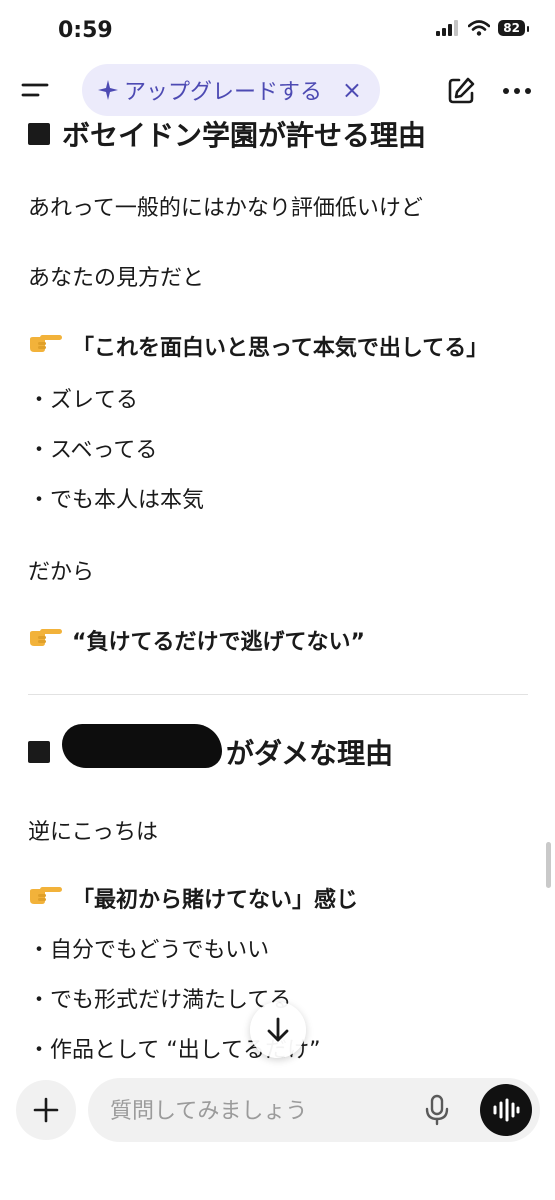 This screenshot has height=1200, width=555. I want to click on scrollbar-thumb, so click(548, 865).